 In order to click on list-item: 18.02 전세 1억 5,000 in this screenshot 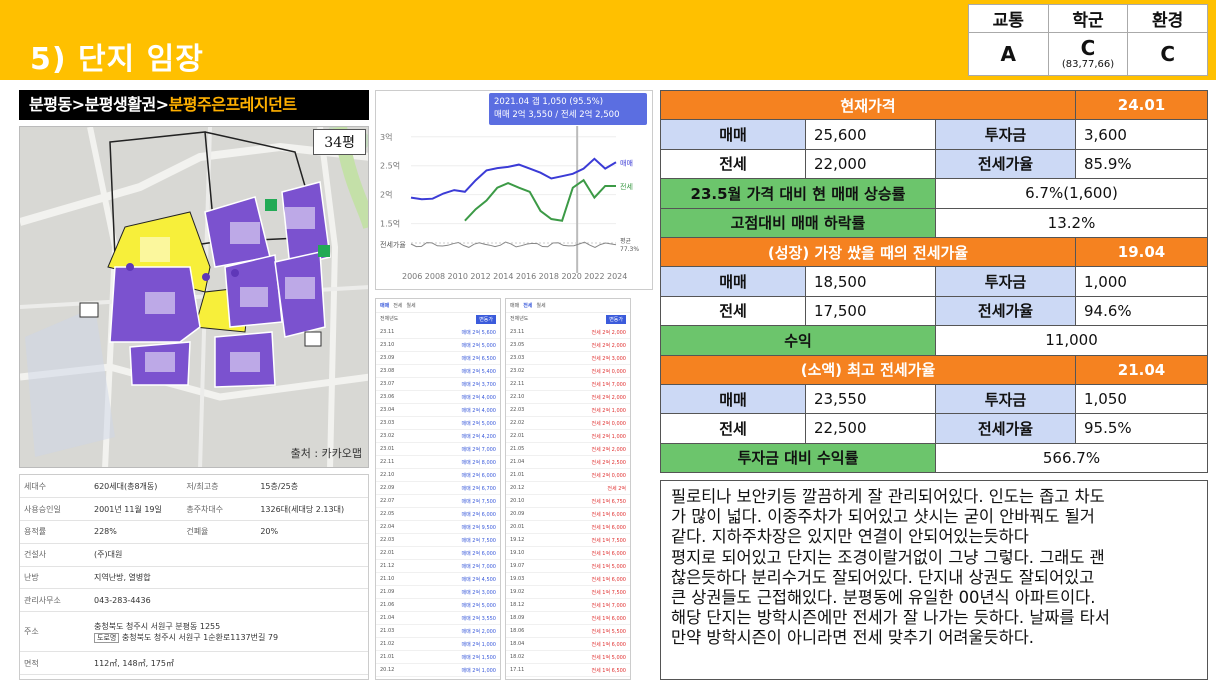, I will do `click(568, 657)`.